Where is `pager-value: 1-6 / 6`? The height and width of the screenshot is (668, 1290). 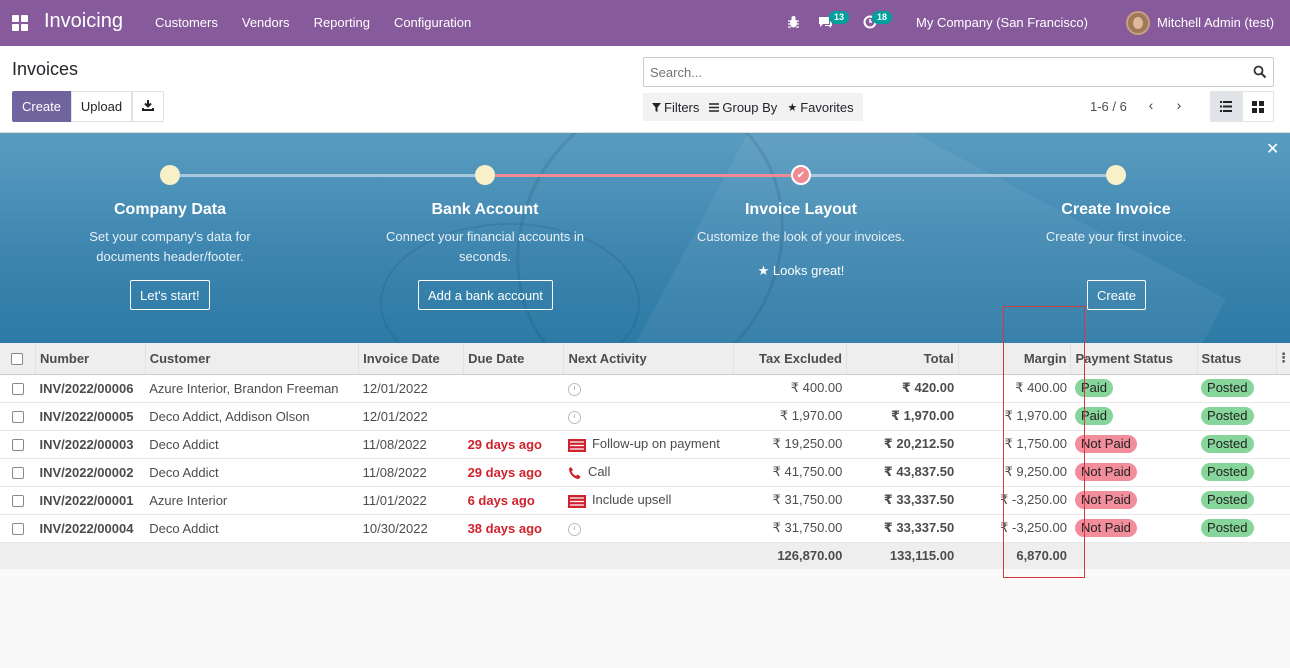
pager-value: 1-6 / 6 is located at coordinates (1108, 106).